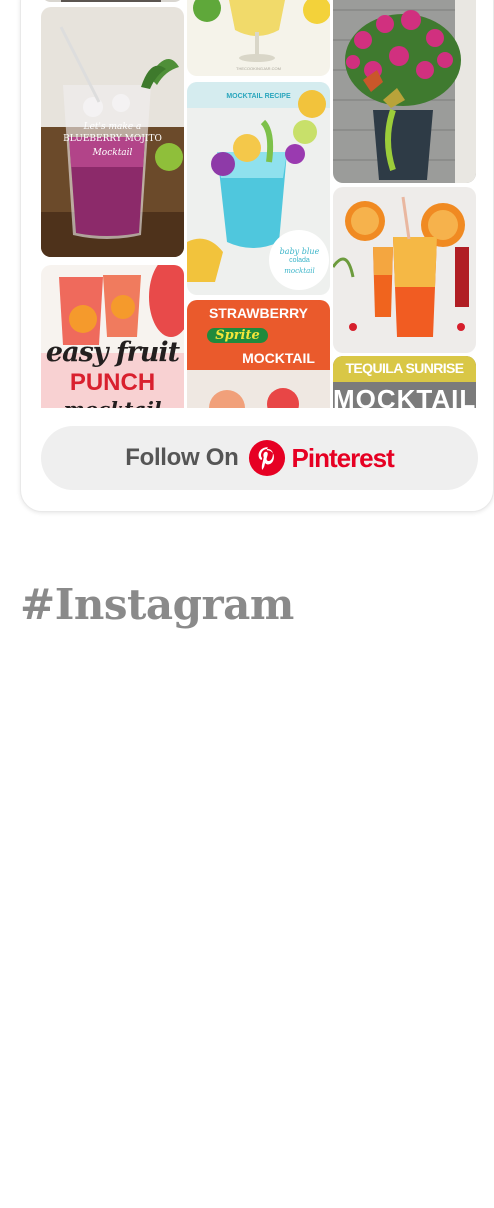 Image resolution: width=494 pixels, height=1208 pixels. Describe the element at coordinates (112, 382) in the screenshot. I see `pin-fruit-punch-line-2: PUNCH` at that location.